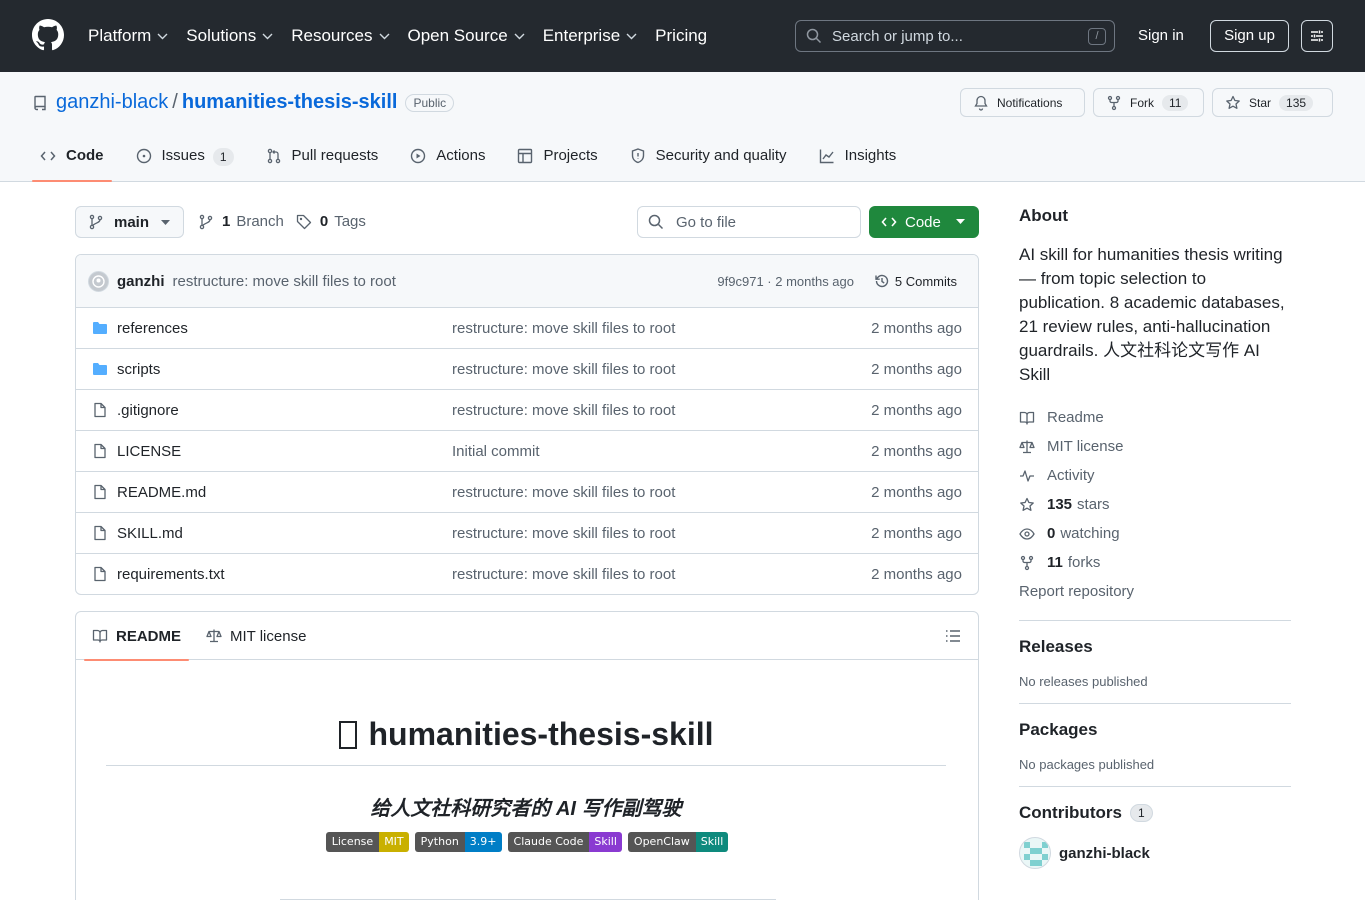 The image size is (1365, 900). Describe the element at coordinates (304, 221) in the screenshot. I see `tag-icon` at that location.